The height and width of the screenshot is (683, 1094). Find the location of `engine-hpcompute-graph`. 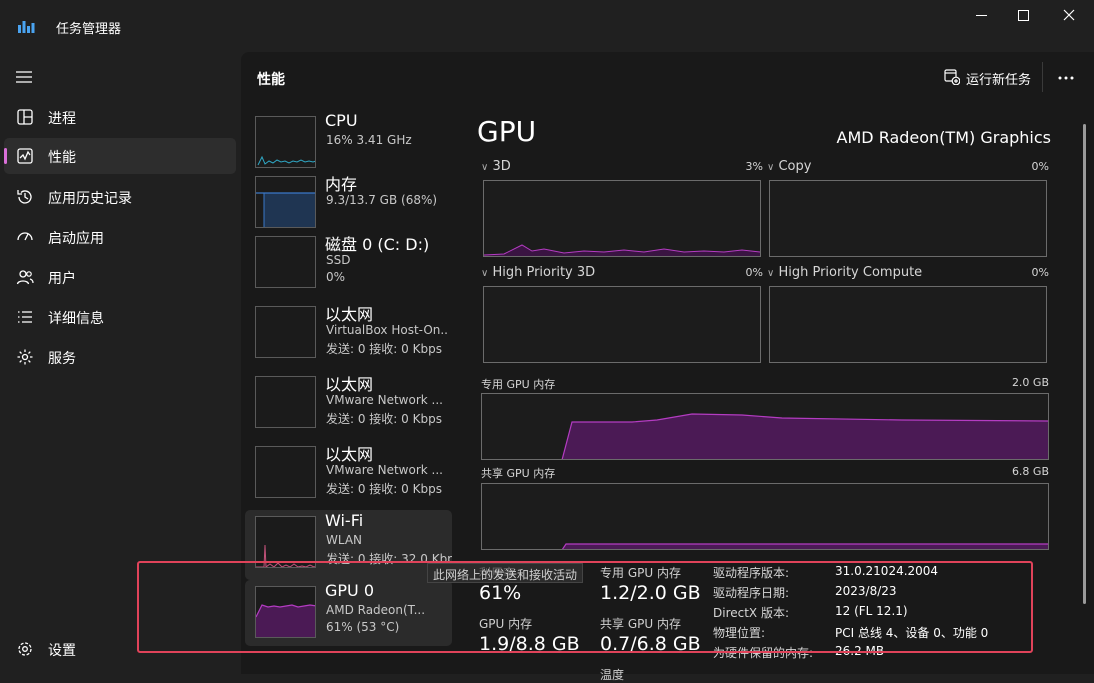

engine-hpcompute-graph is located at coordinates (908, 324).